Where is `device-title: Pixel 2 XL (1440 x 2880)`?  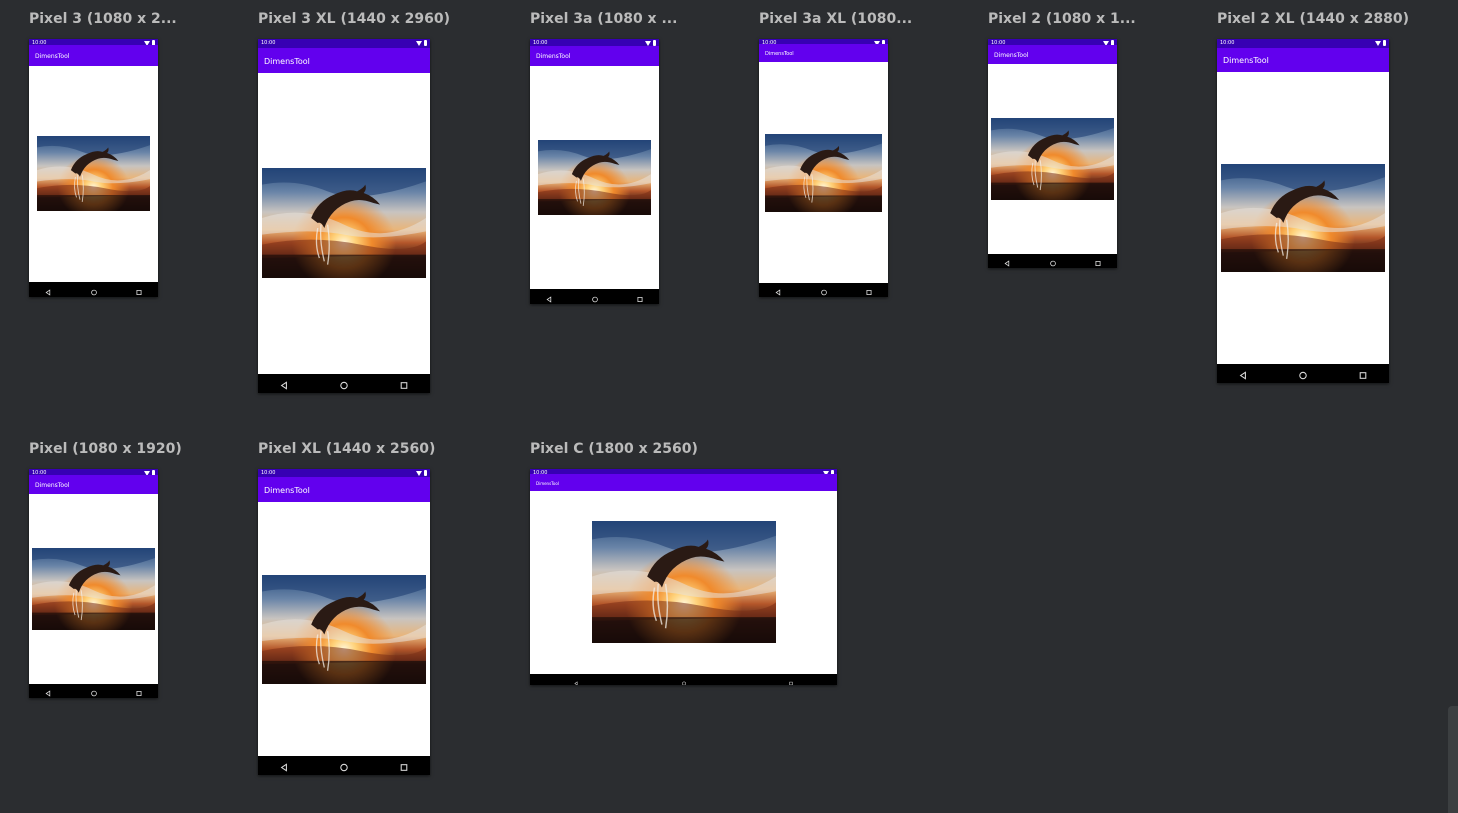 device-title: Pixel 2 XL (1440 x 2880) is located at coordinates (1313, 19).